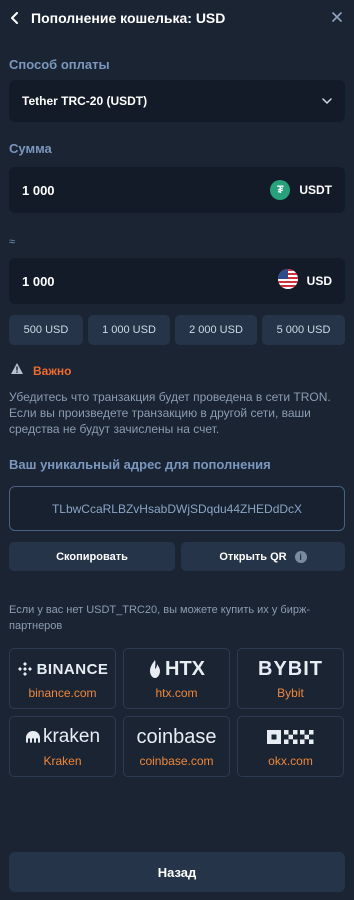 The image size is (354, 900). What do you see at coordinates (85, 101) in the screenshot?
I see `payment-method-value: Tether TRC-20 (USDT)` at bounding box center [85, 101].